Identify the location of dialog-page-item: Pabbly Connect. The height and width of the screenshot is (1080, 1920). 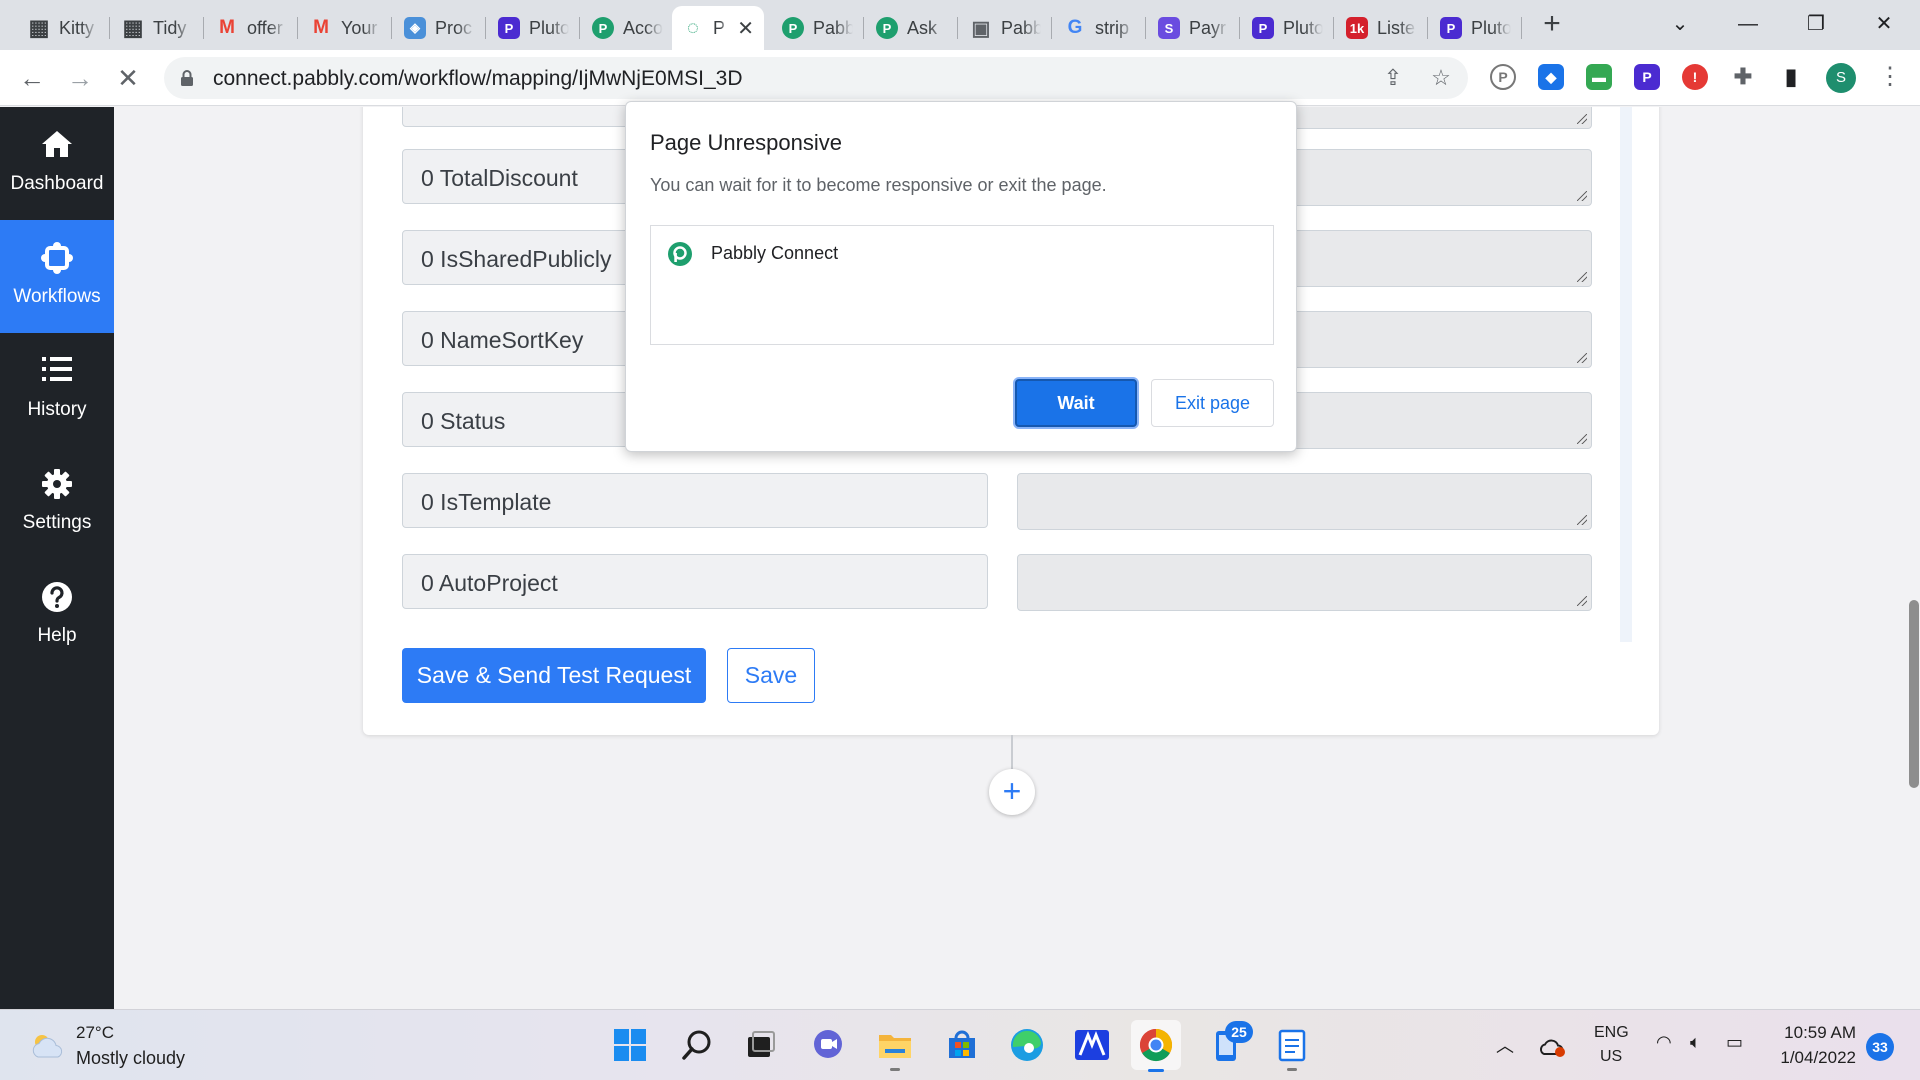
(775, 253).